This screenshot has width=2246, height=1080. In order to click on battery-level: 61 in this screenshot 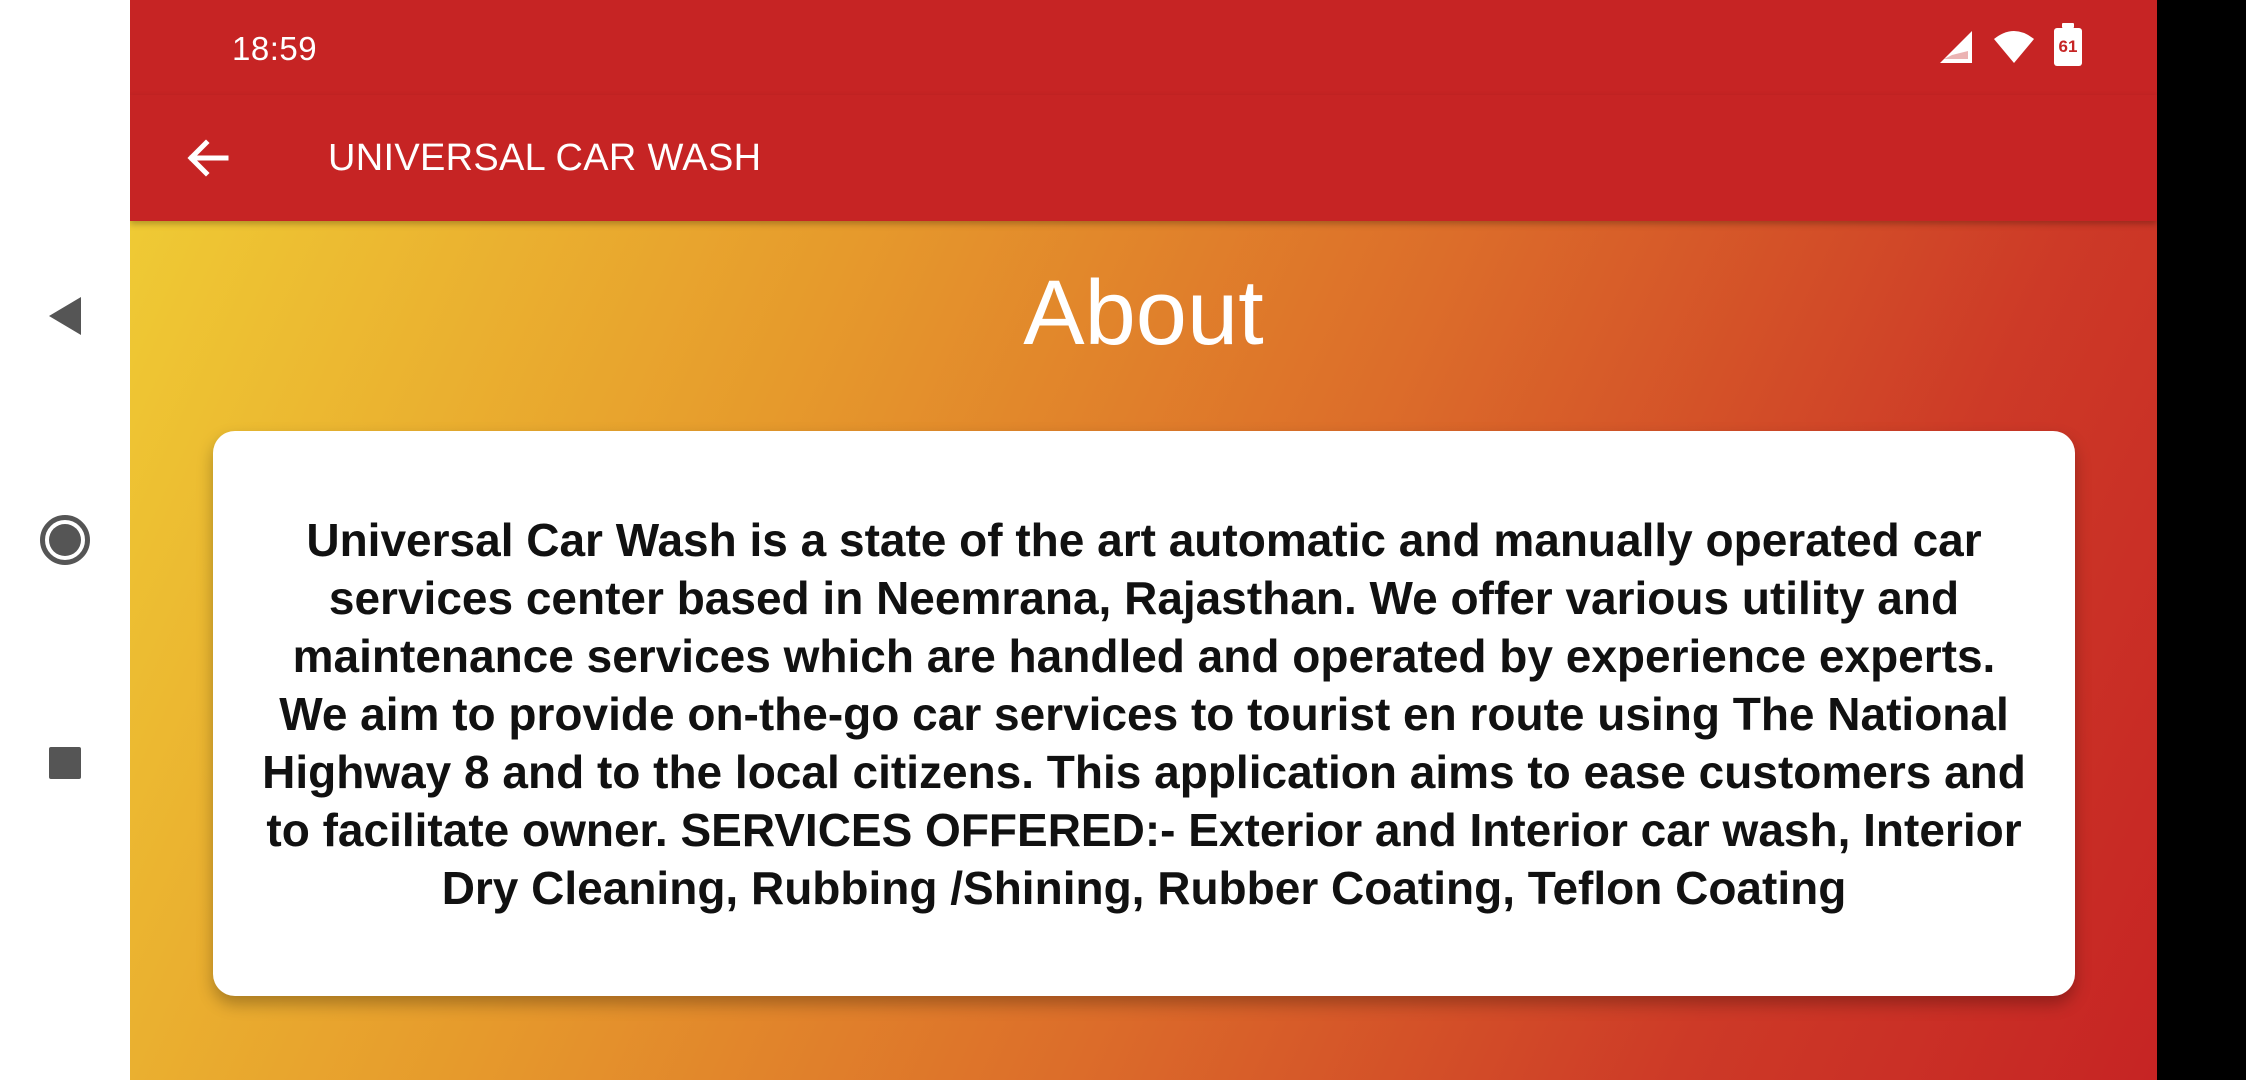, I will do `click(2068, 46)`.